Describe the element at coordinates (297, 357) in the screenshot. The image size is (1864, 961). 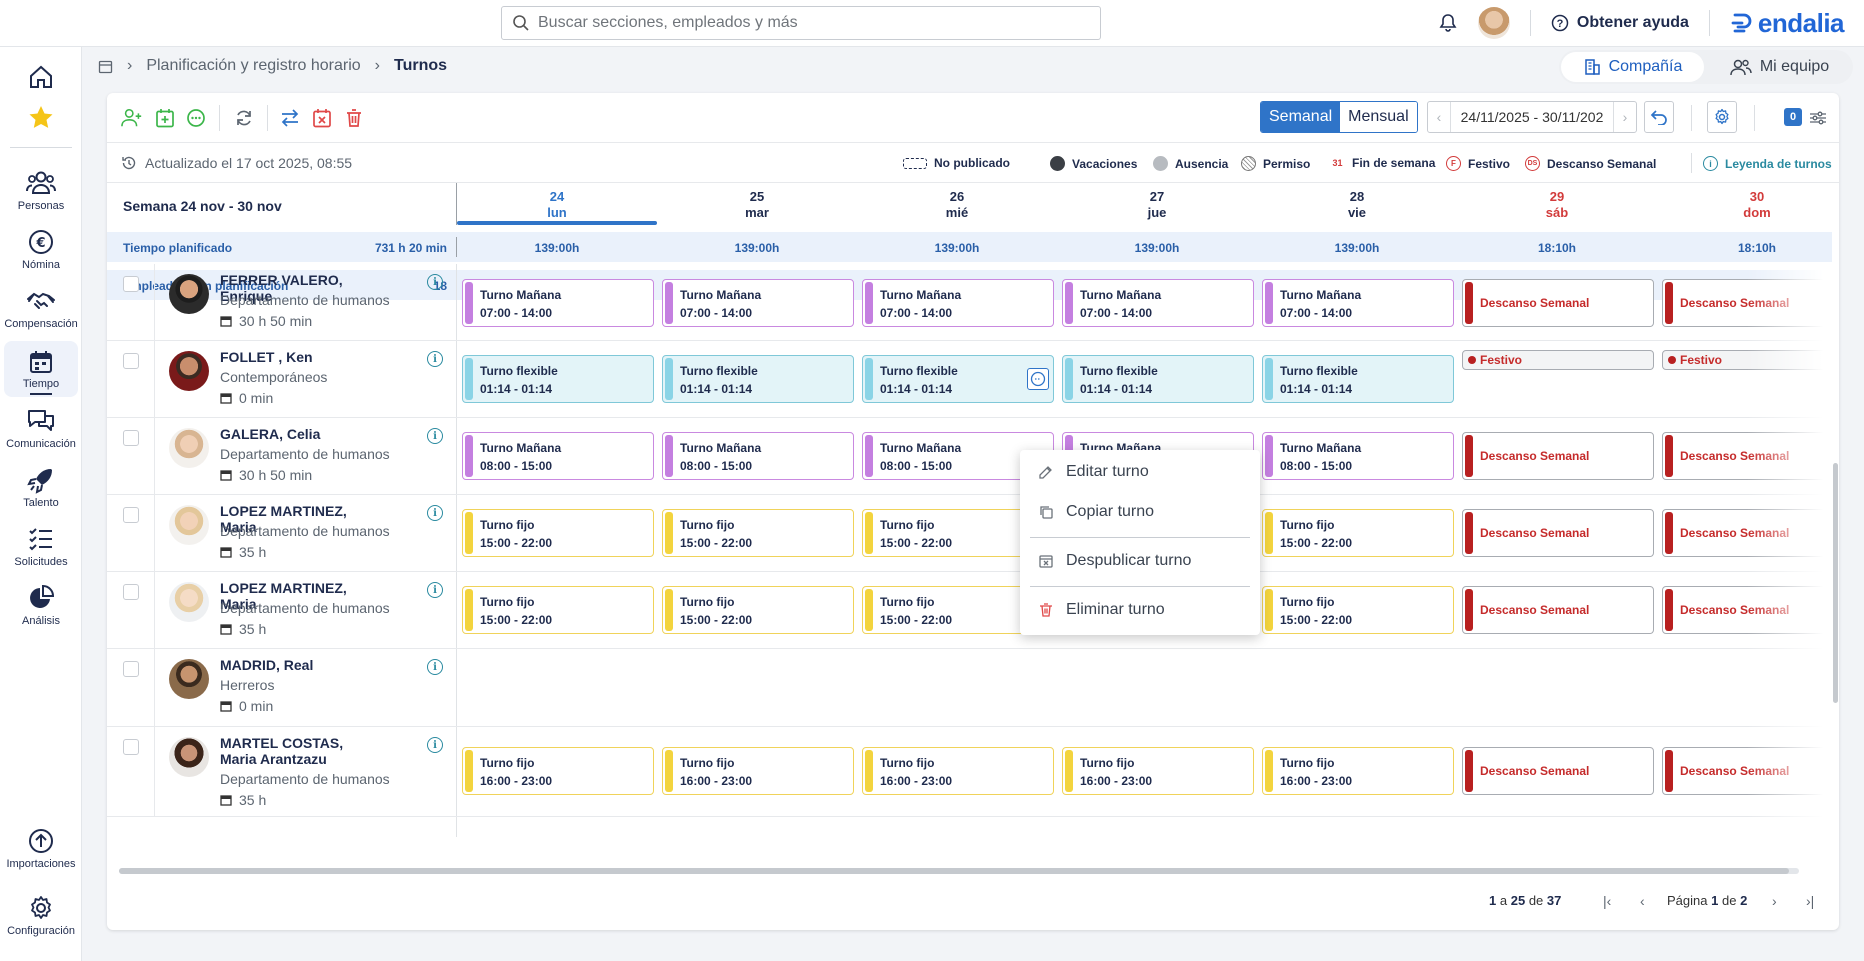
I see `employee-name: FOLLET , Ken` at that location.